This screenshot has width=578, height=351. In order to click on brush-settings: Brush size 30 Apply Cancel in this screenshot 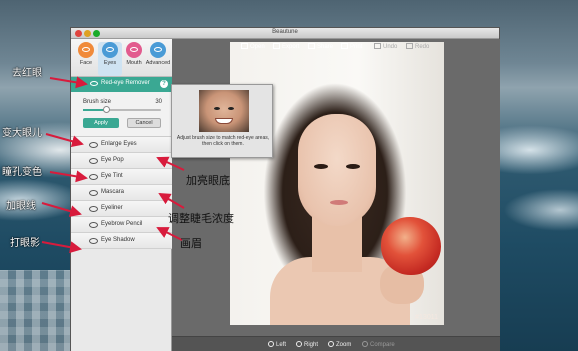, I will do `click(121, 114)`.